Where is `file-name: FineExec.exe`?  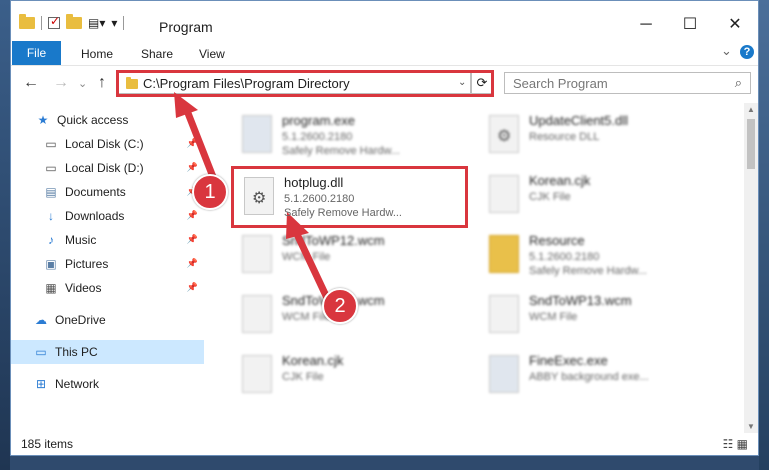 file-name: FineExec.exe is located at coordinates (568, 360).